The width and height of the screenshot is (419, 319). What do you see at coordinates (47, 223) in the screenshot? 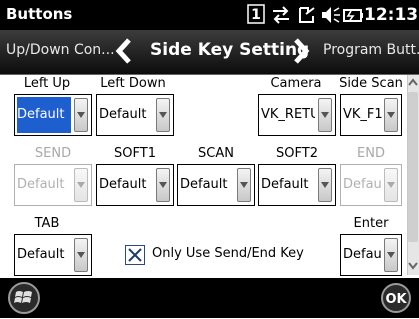
I see `tab-label: TAB` at bounding box center [47, 223].